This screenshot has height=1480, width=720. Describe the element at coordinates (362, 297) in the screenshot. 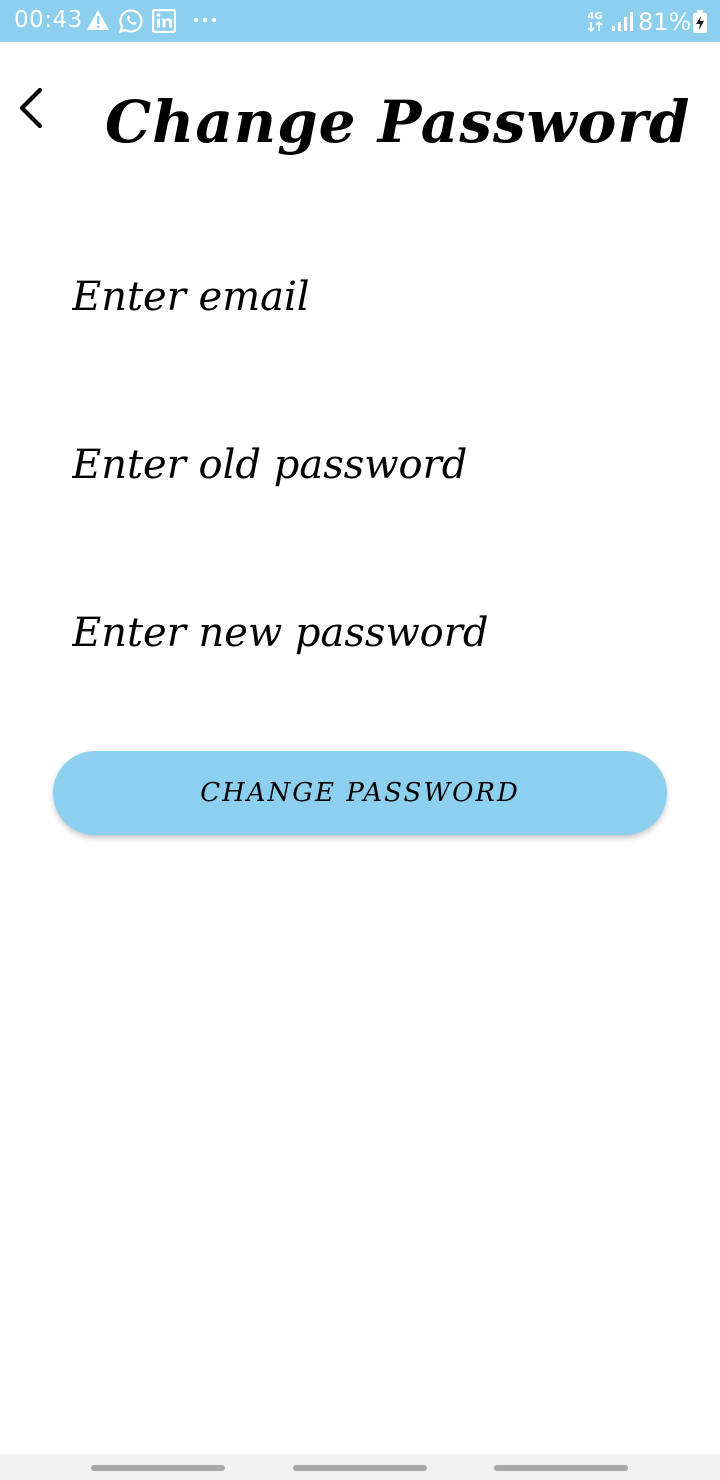

I see `email-field` at that location.